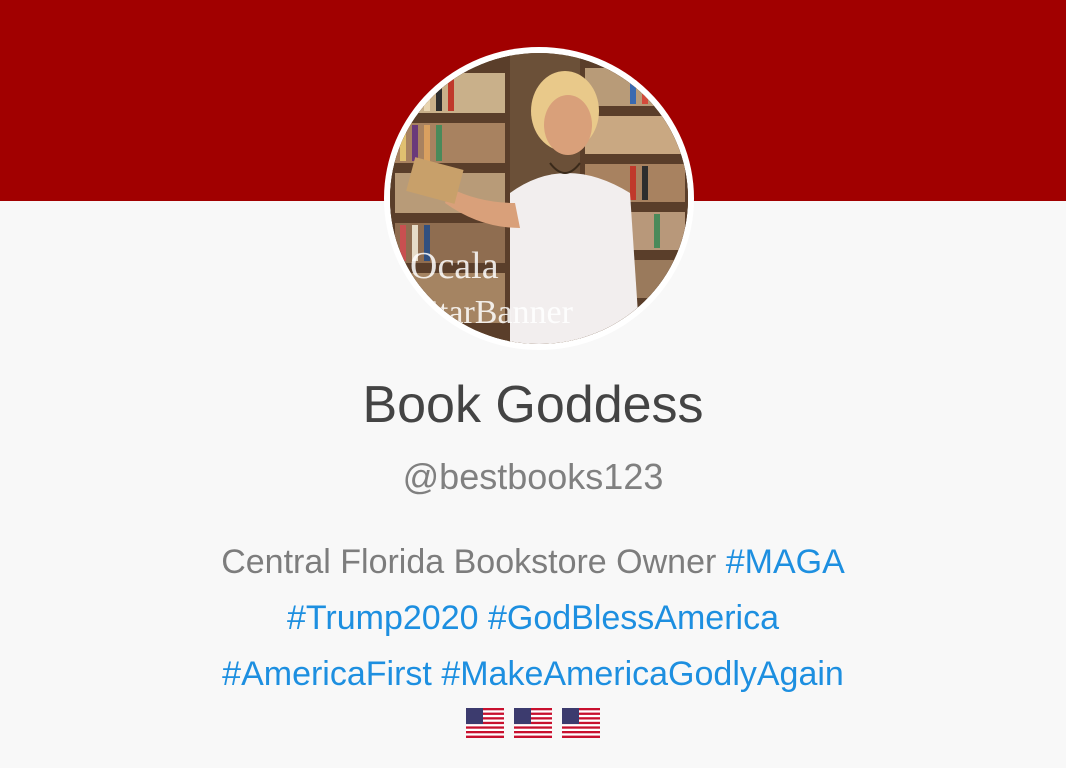  What do you see at coordinates (533, 476) in the screenshot?
I see `user-handle: @bestbooks123` at bounding box center [533, 476].